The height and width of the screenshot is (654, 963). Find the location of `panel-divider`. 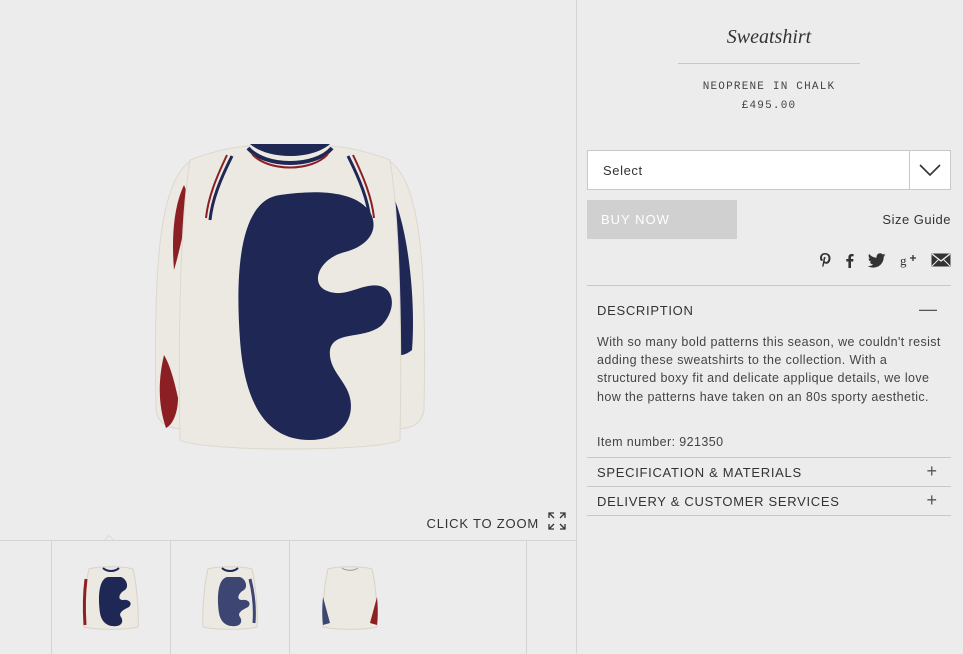

panel-divider is located at coordinates (576, 326).